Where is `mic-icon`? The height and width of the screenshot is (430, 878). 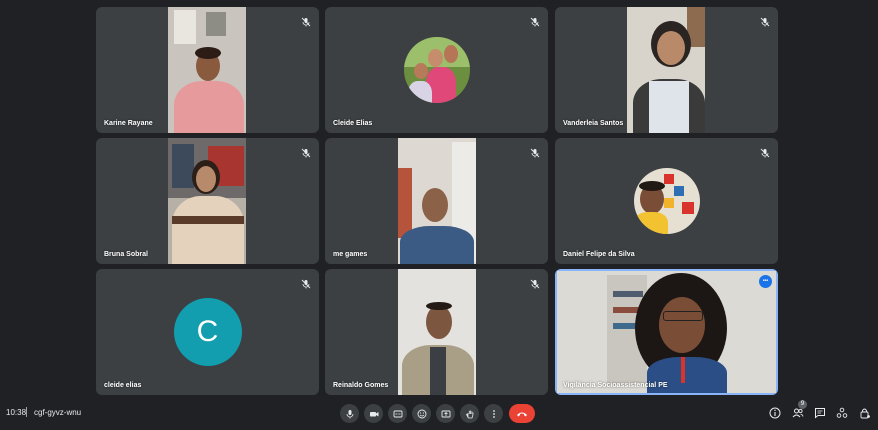
mic-icon is located at coordinates (349, 413).